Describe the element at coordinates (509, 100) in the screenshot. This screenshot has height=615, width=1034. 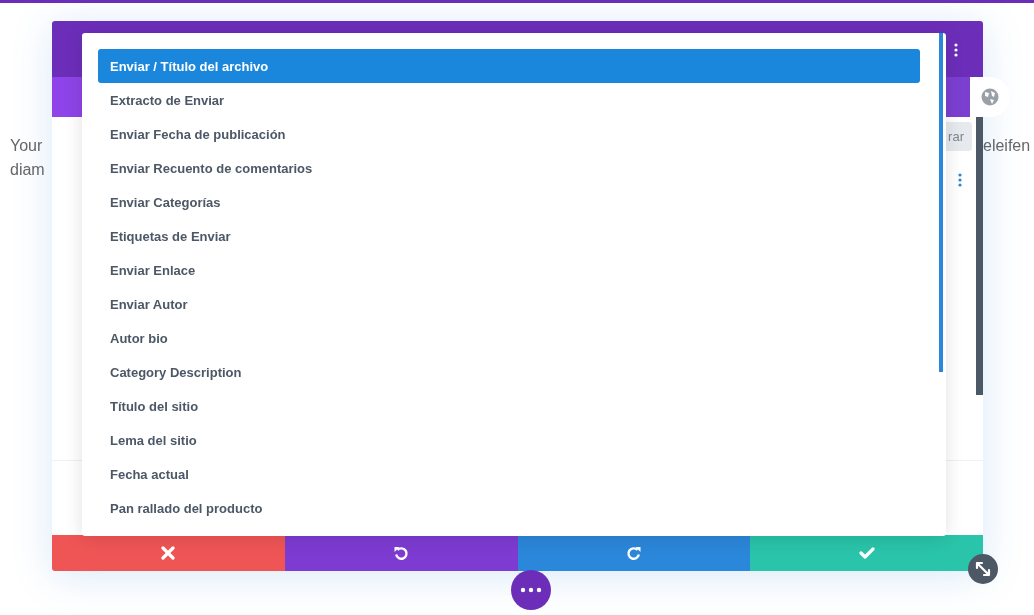
I see `menu-item: Extracto de Enviar` at that location.